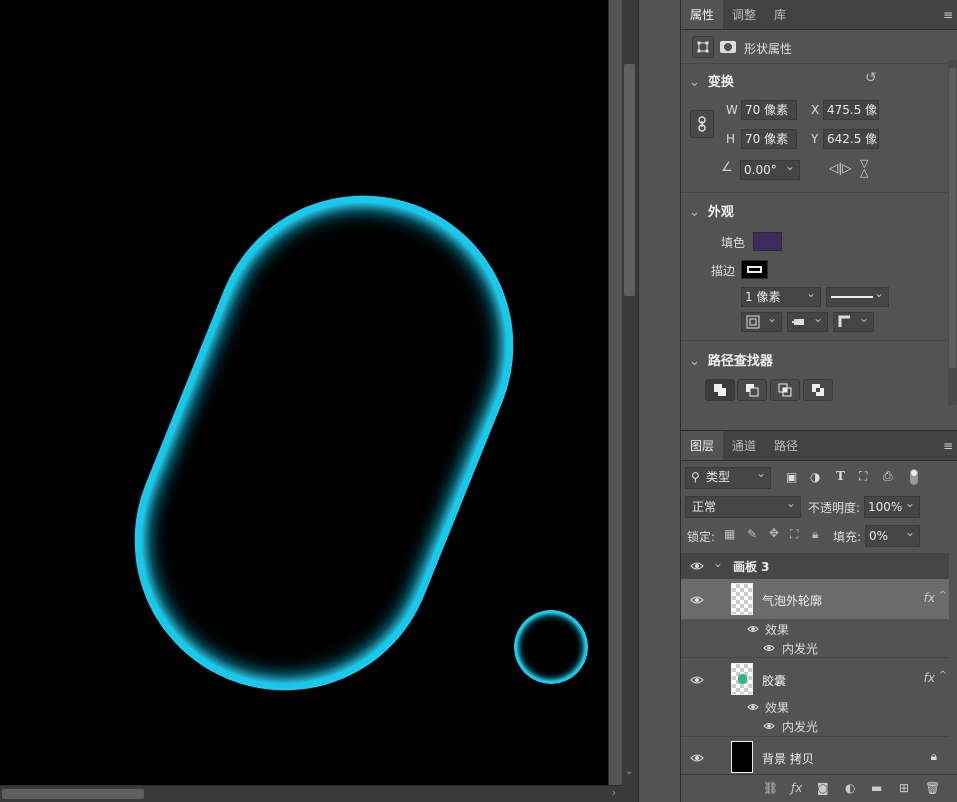 This screenshot has height=802, width=957. Describe the element at coordinates (840, 476) in the screenshot. I see `filter-text-icon: T` at that location.